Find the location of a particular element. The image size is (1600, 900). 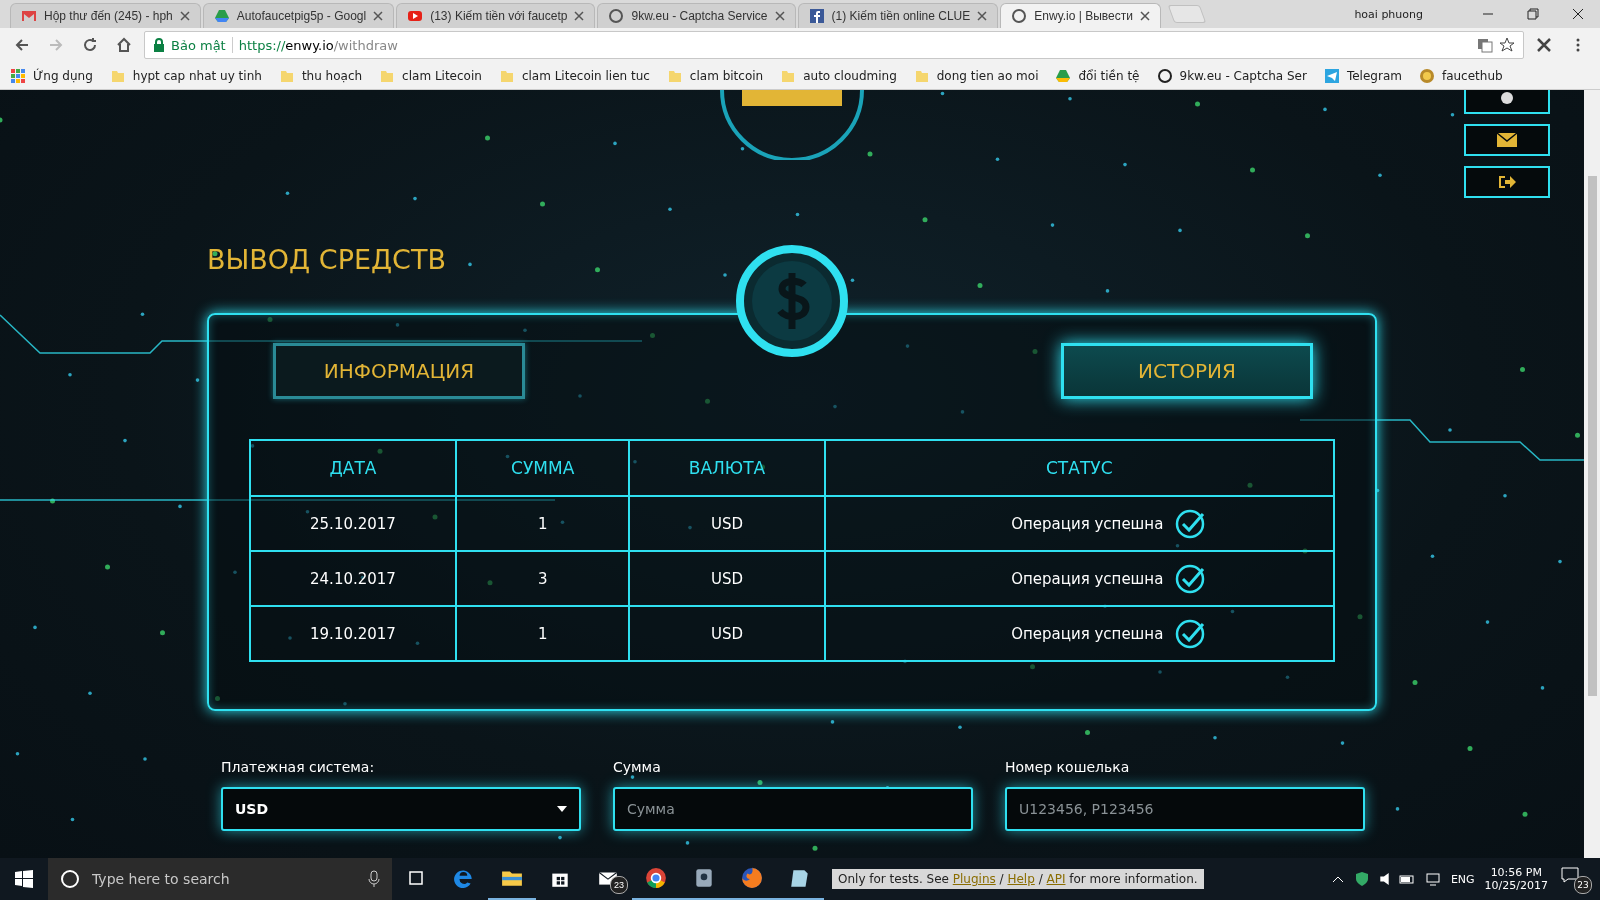

shield-icon is located at coordinates (1361, 879).